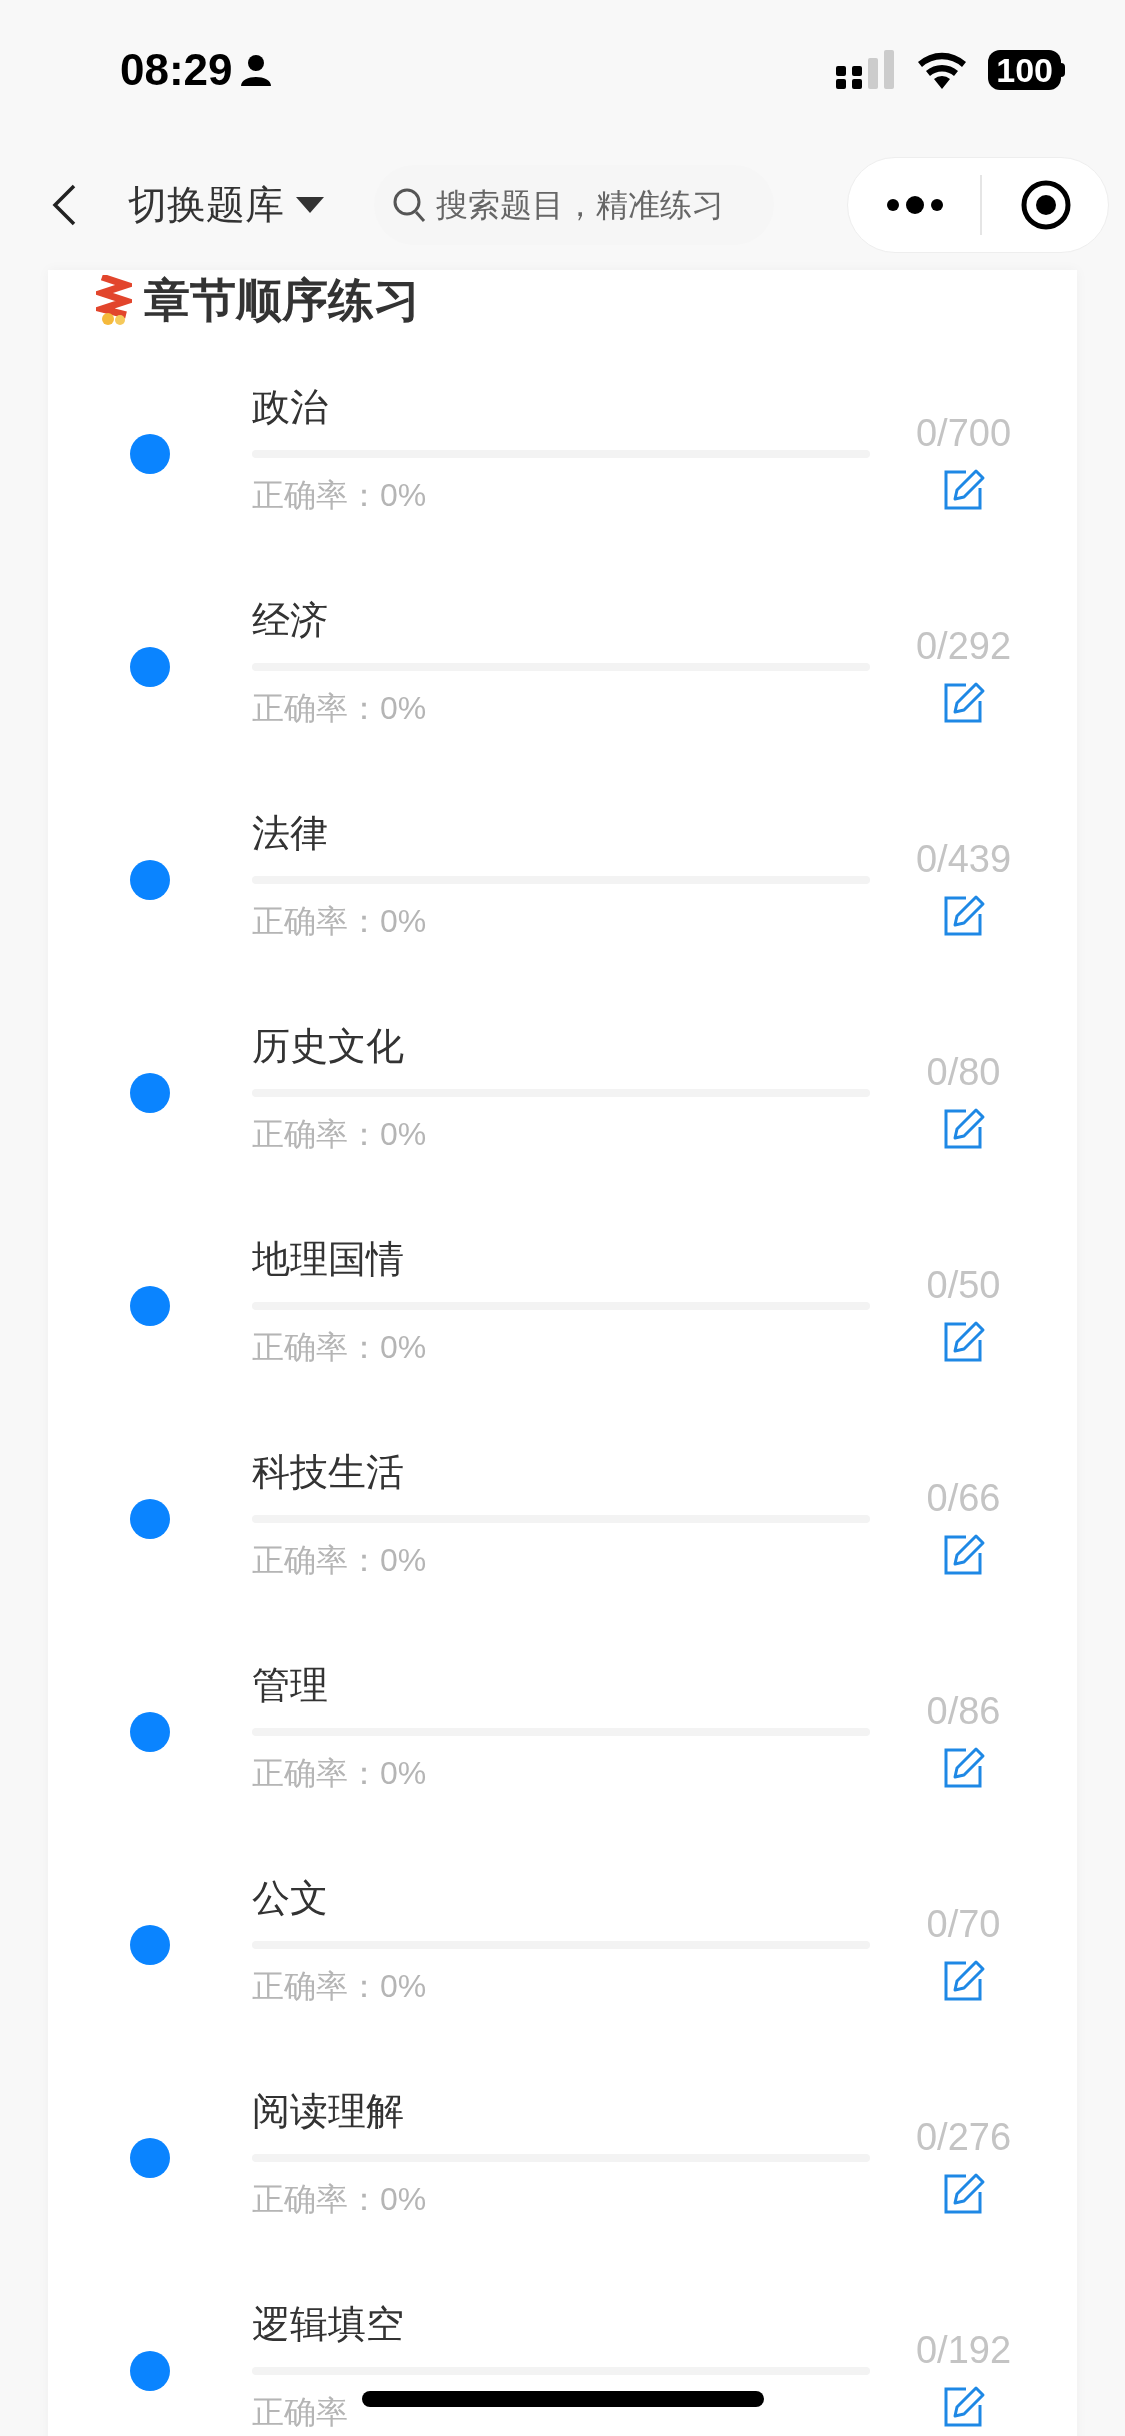  I want to click on caret-icon, so click(310, 205).